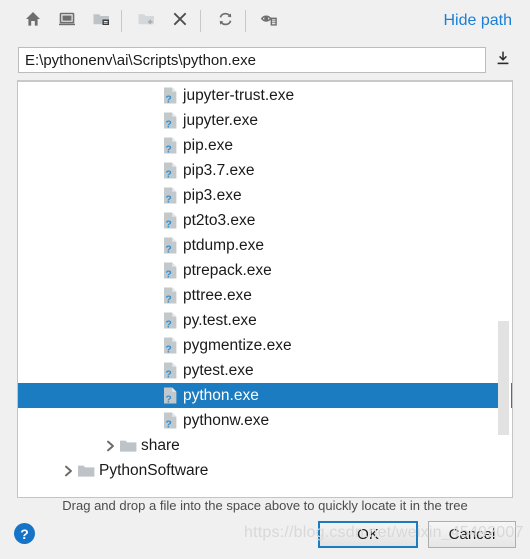  I want to click on refresh-icon, so click(225, 21).